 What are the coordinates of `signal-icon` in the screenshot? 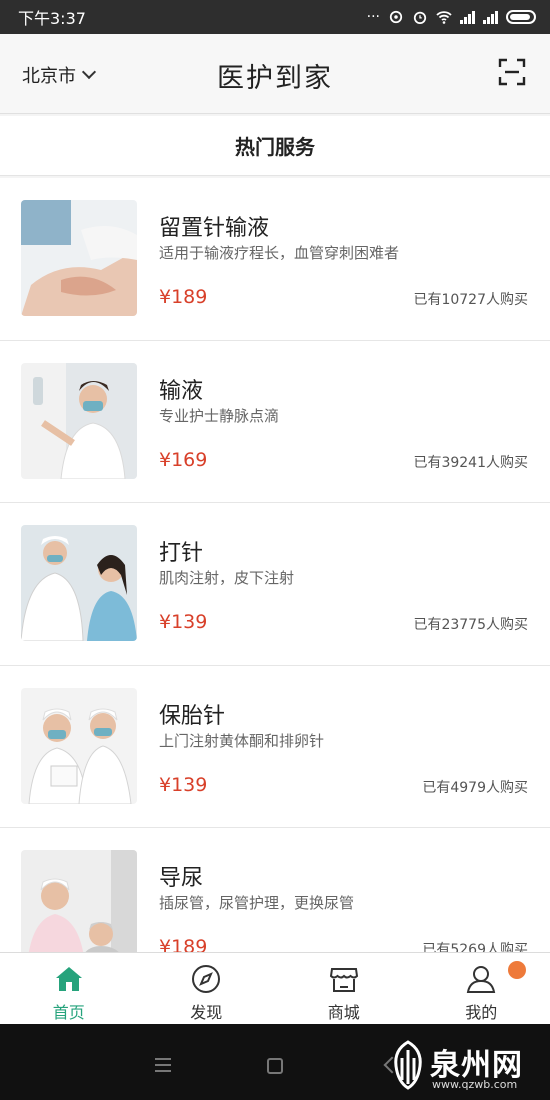 It's located at (467, 17).